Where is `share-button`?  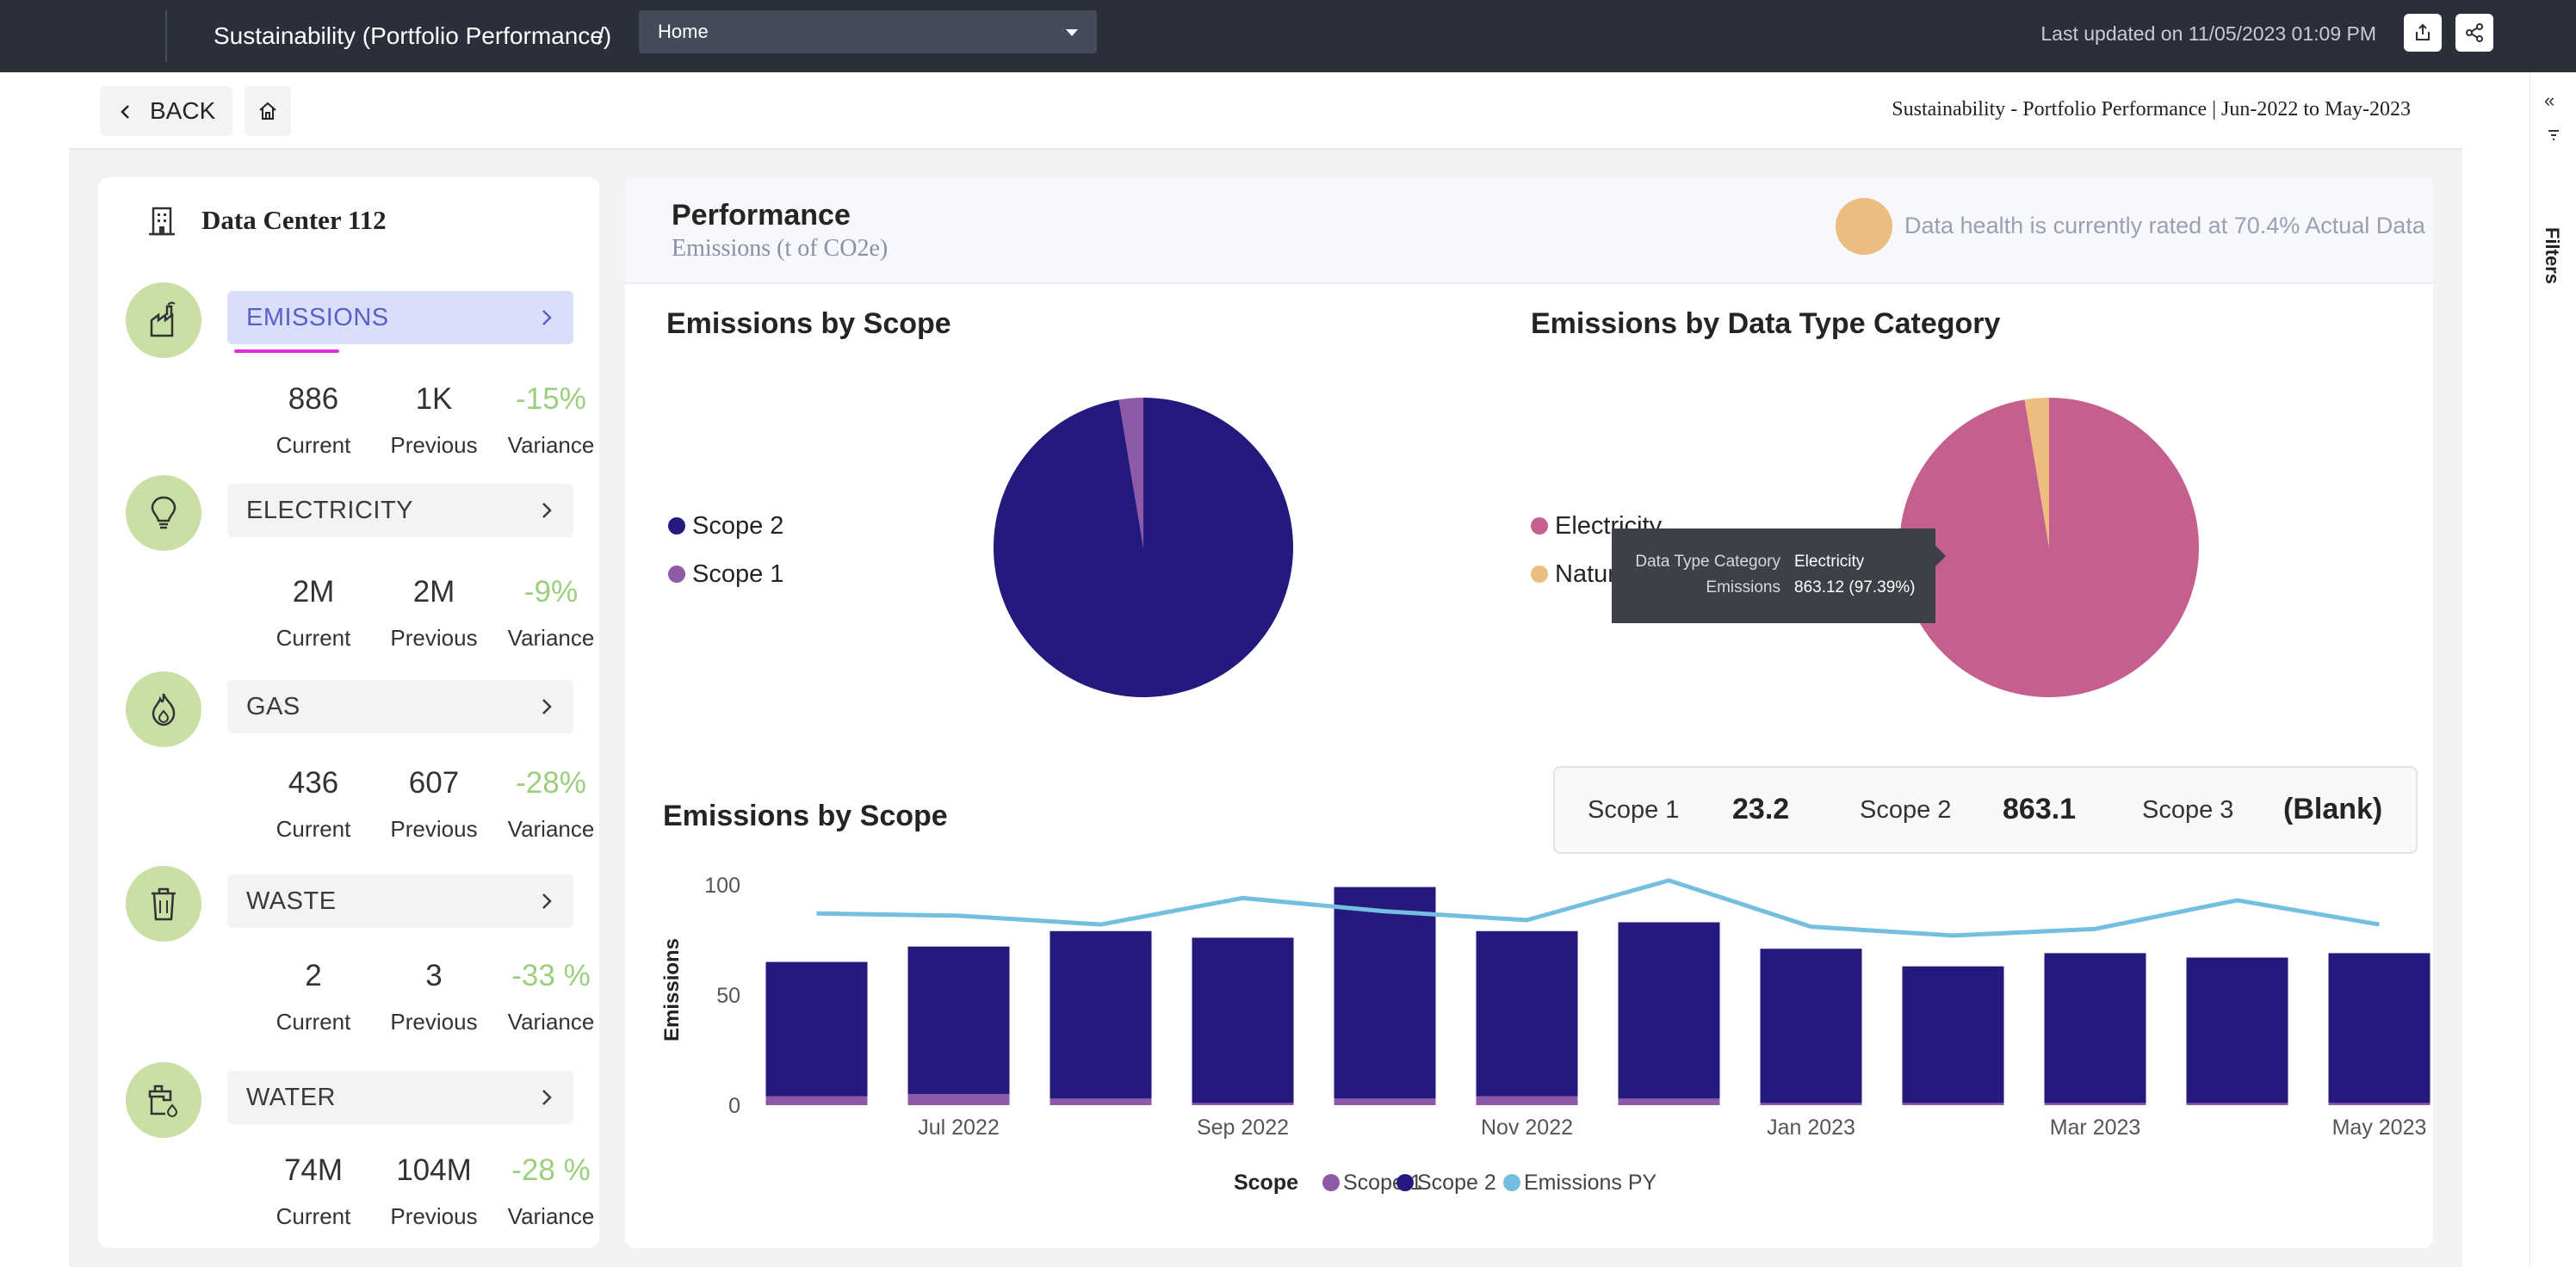 share-button is located at coordinates (2474, 33).